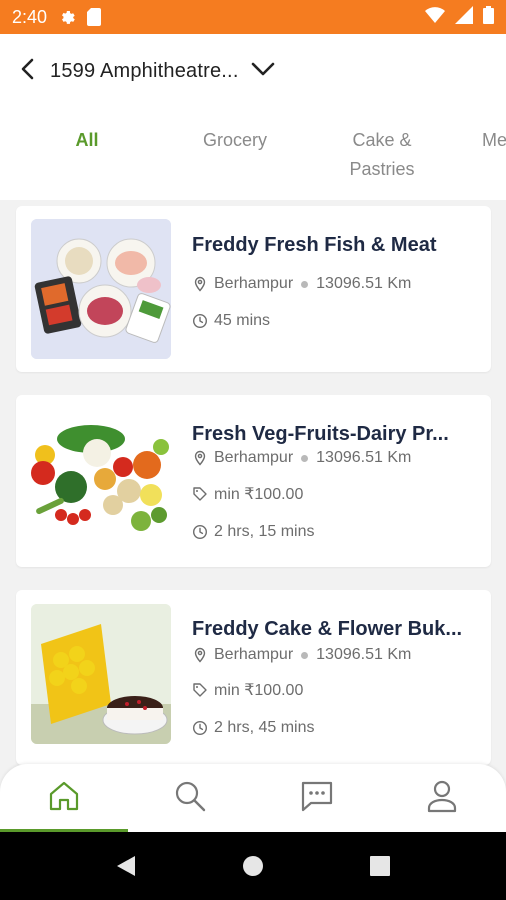  I want to click on nav-messages, so click(317, 798).